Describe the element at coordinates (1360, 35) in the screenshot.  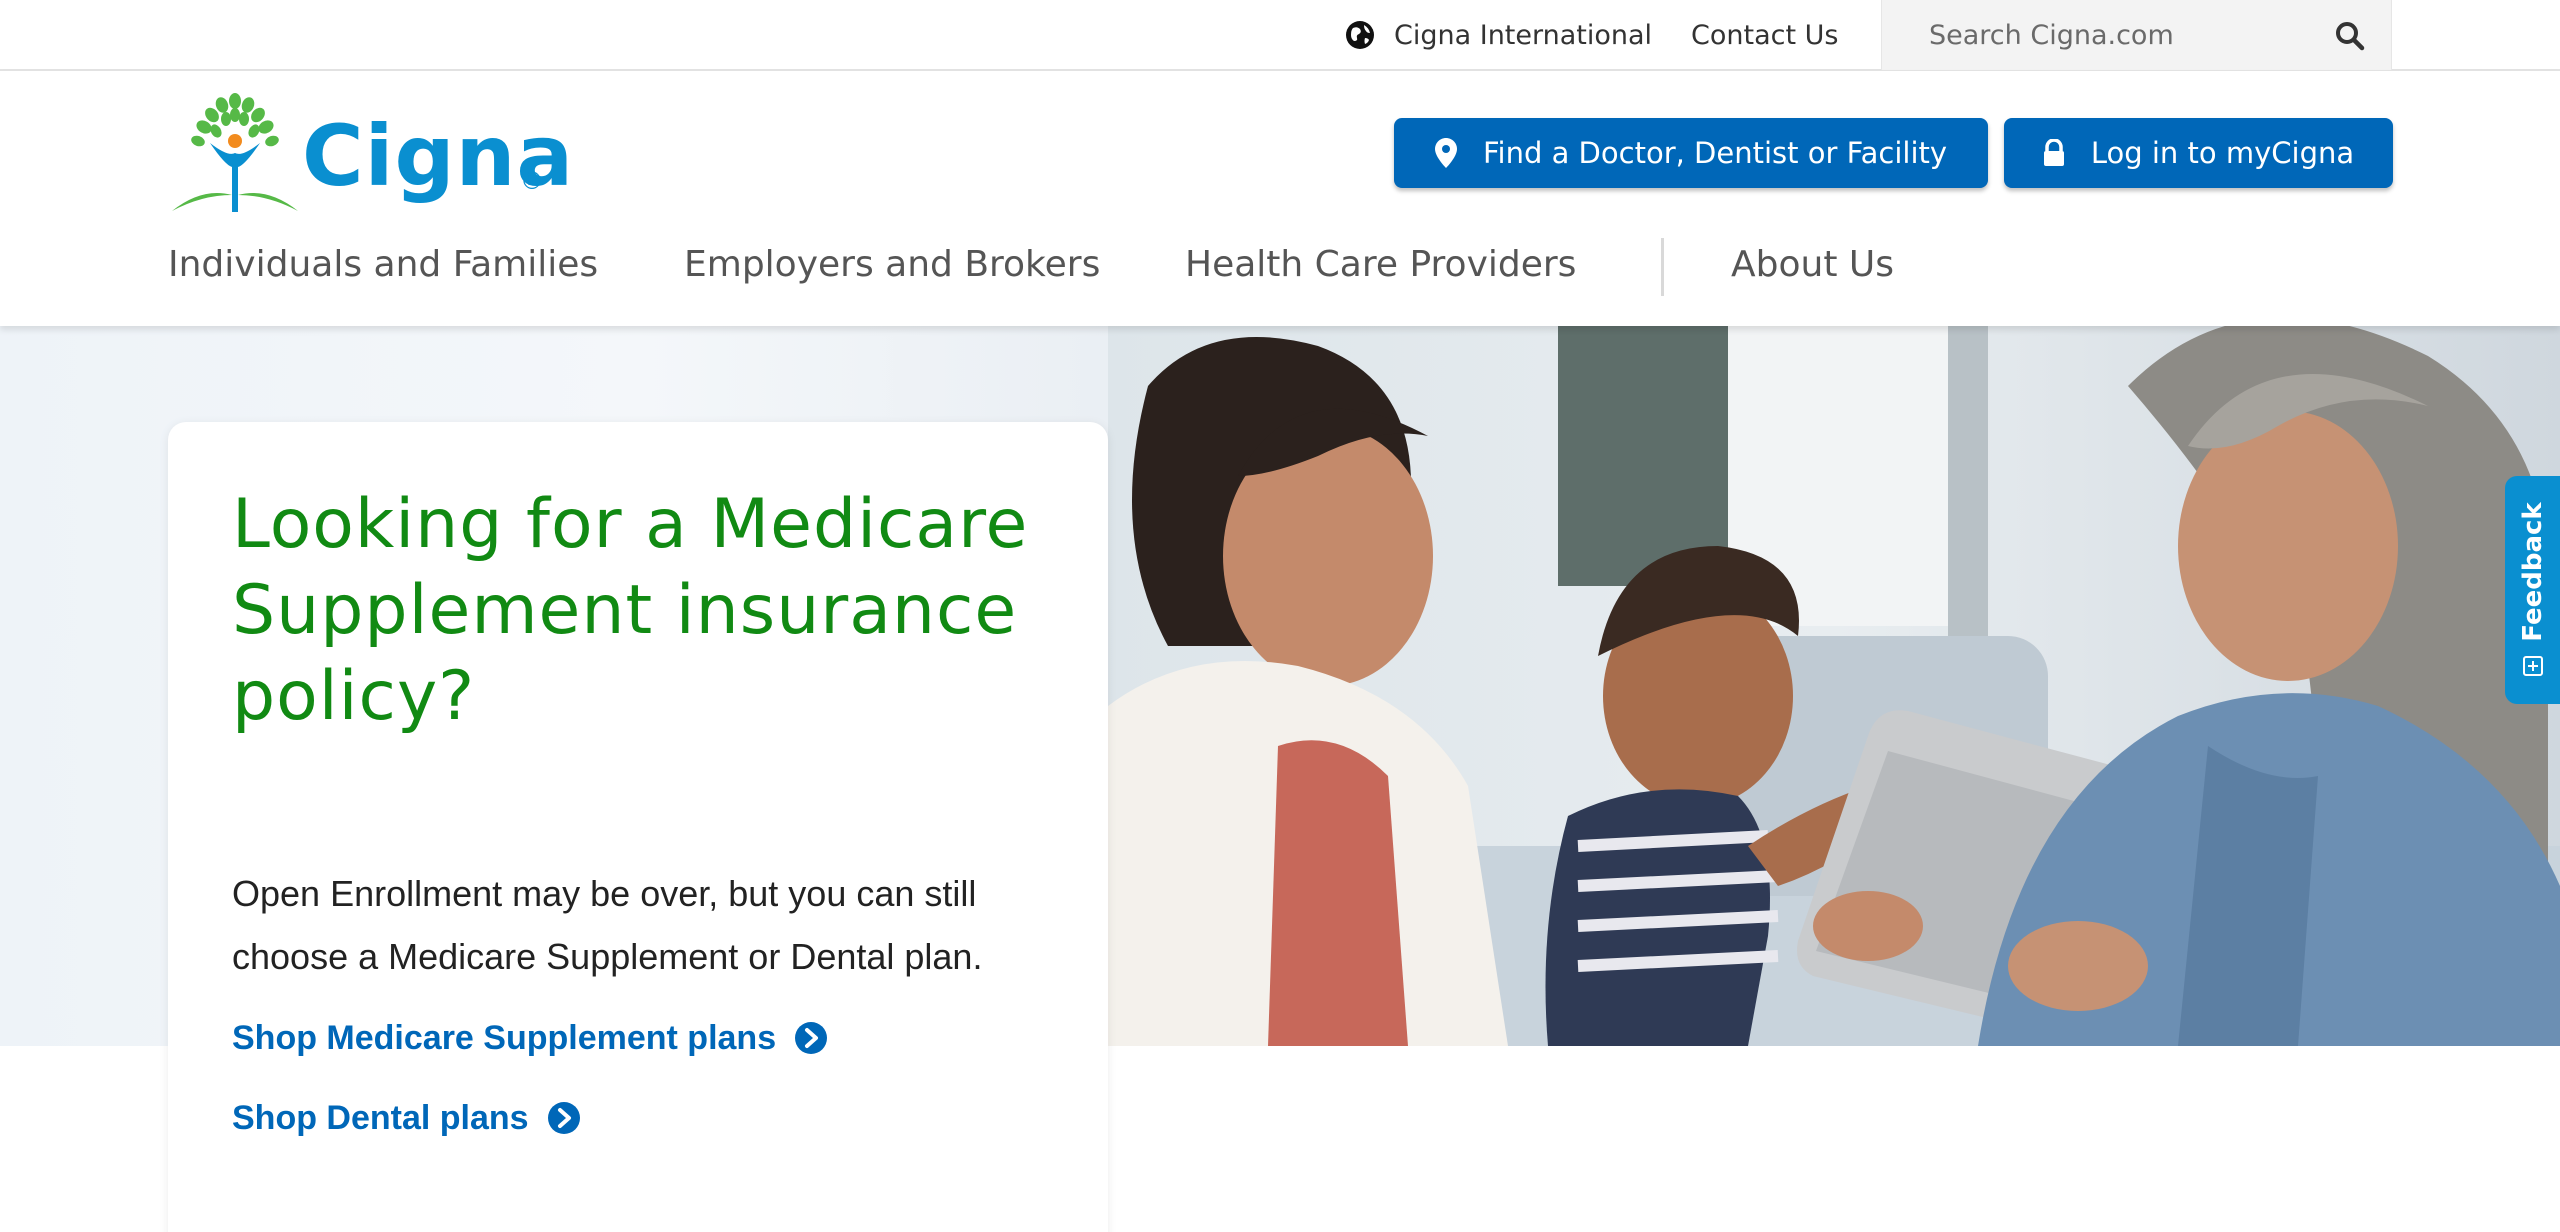
I see `globe-icon` at that location.